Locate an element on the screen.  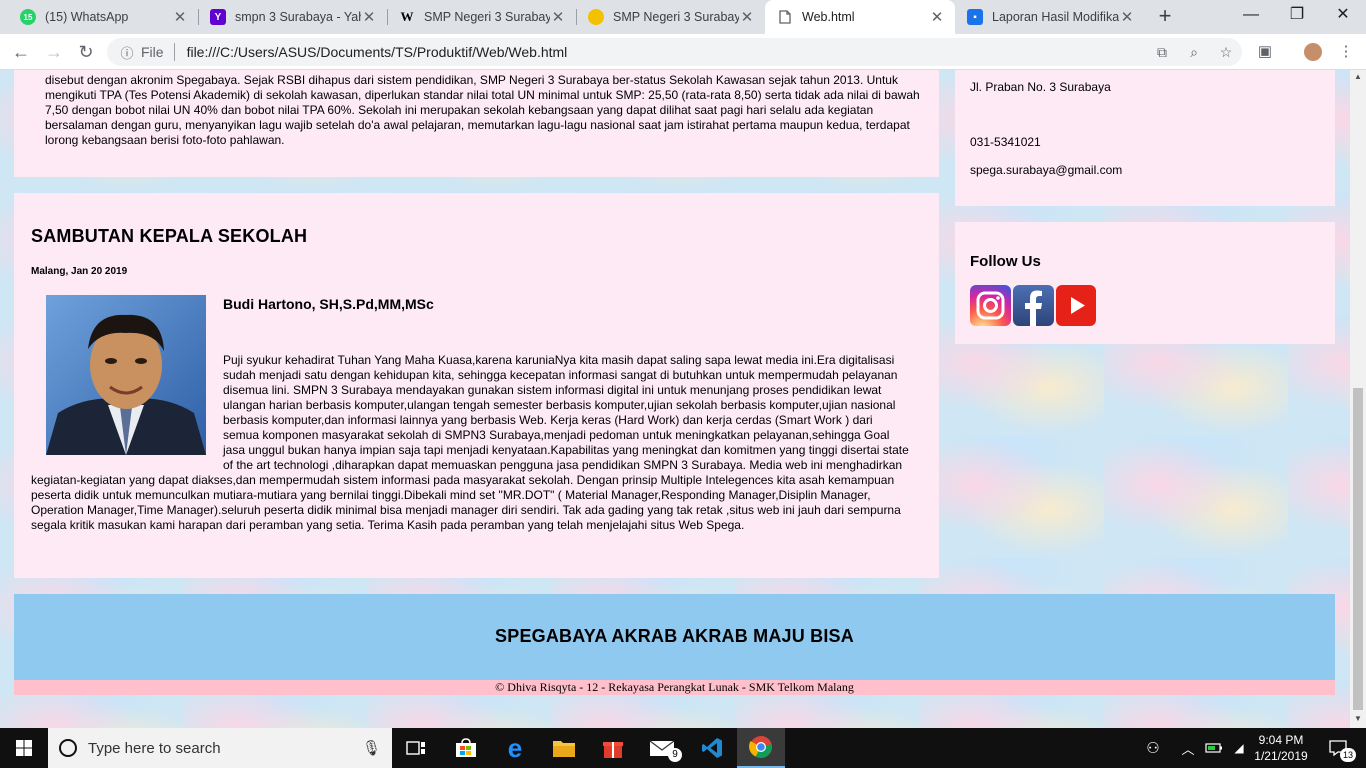
zoom-icon: ⌕ is located at coordinates (1194, 52).